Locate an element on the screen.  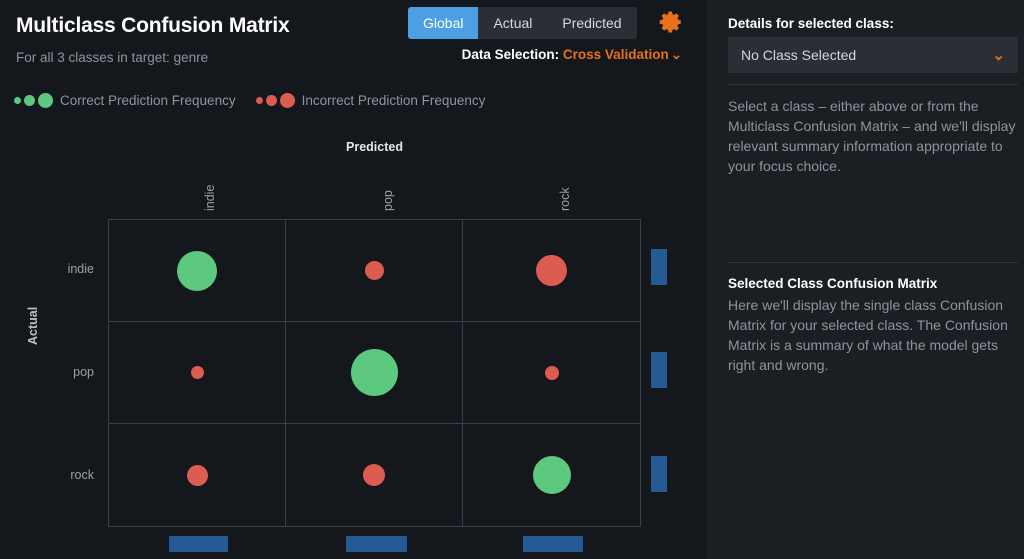
matrix-cell-indie-indie is located at coordinates (197, 271).